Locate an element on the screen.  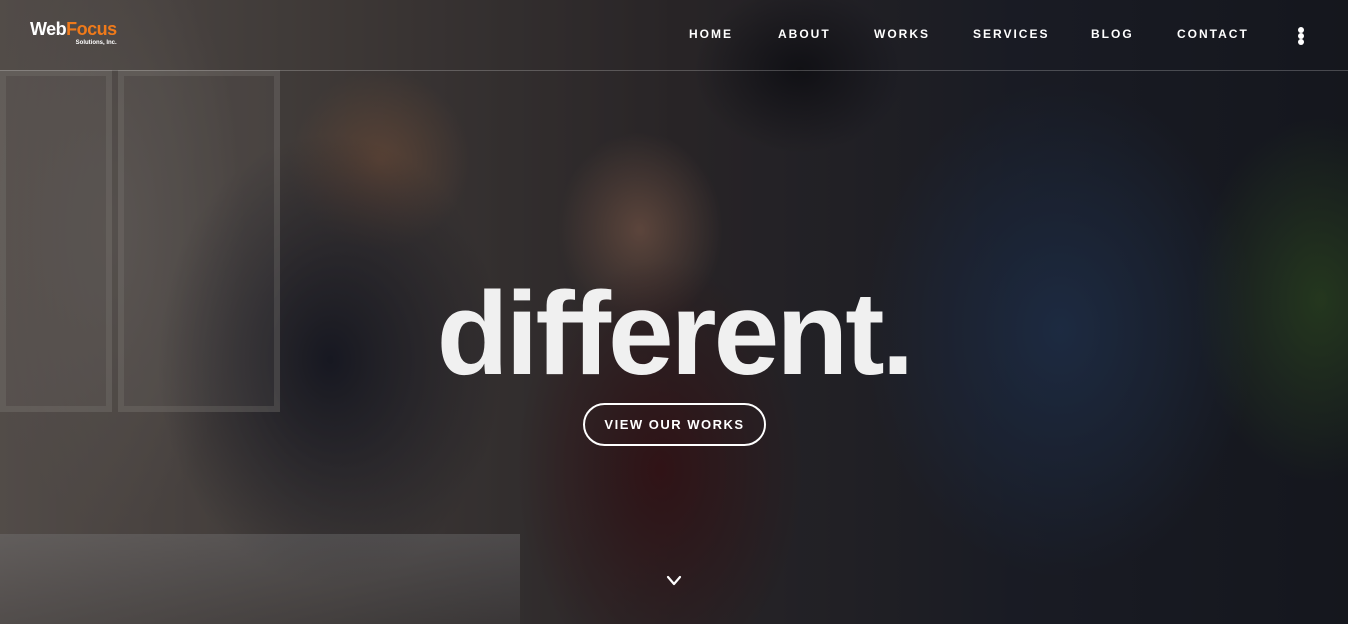
view-our-works-button: VIEW OUR WORKS is located at coordinates (674, 424).